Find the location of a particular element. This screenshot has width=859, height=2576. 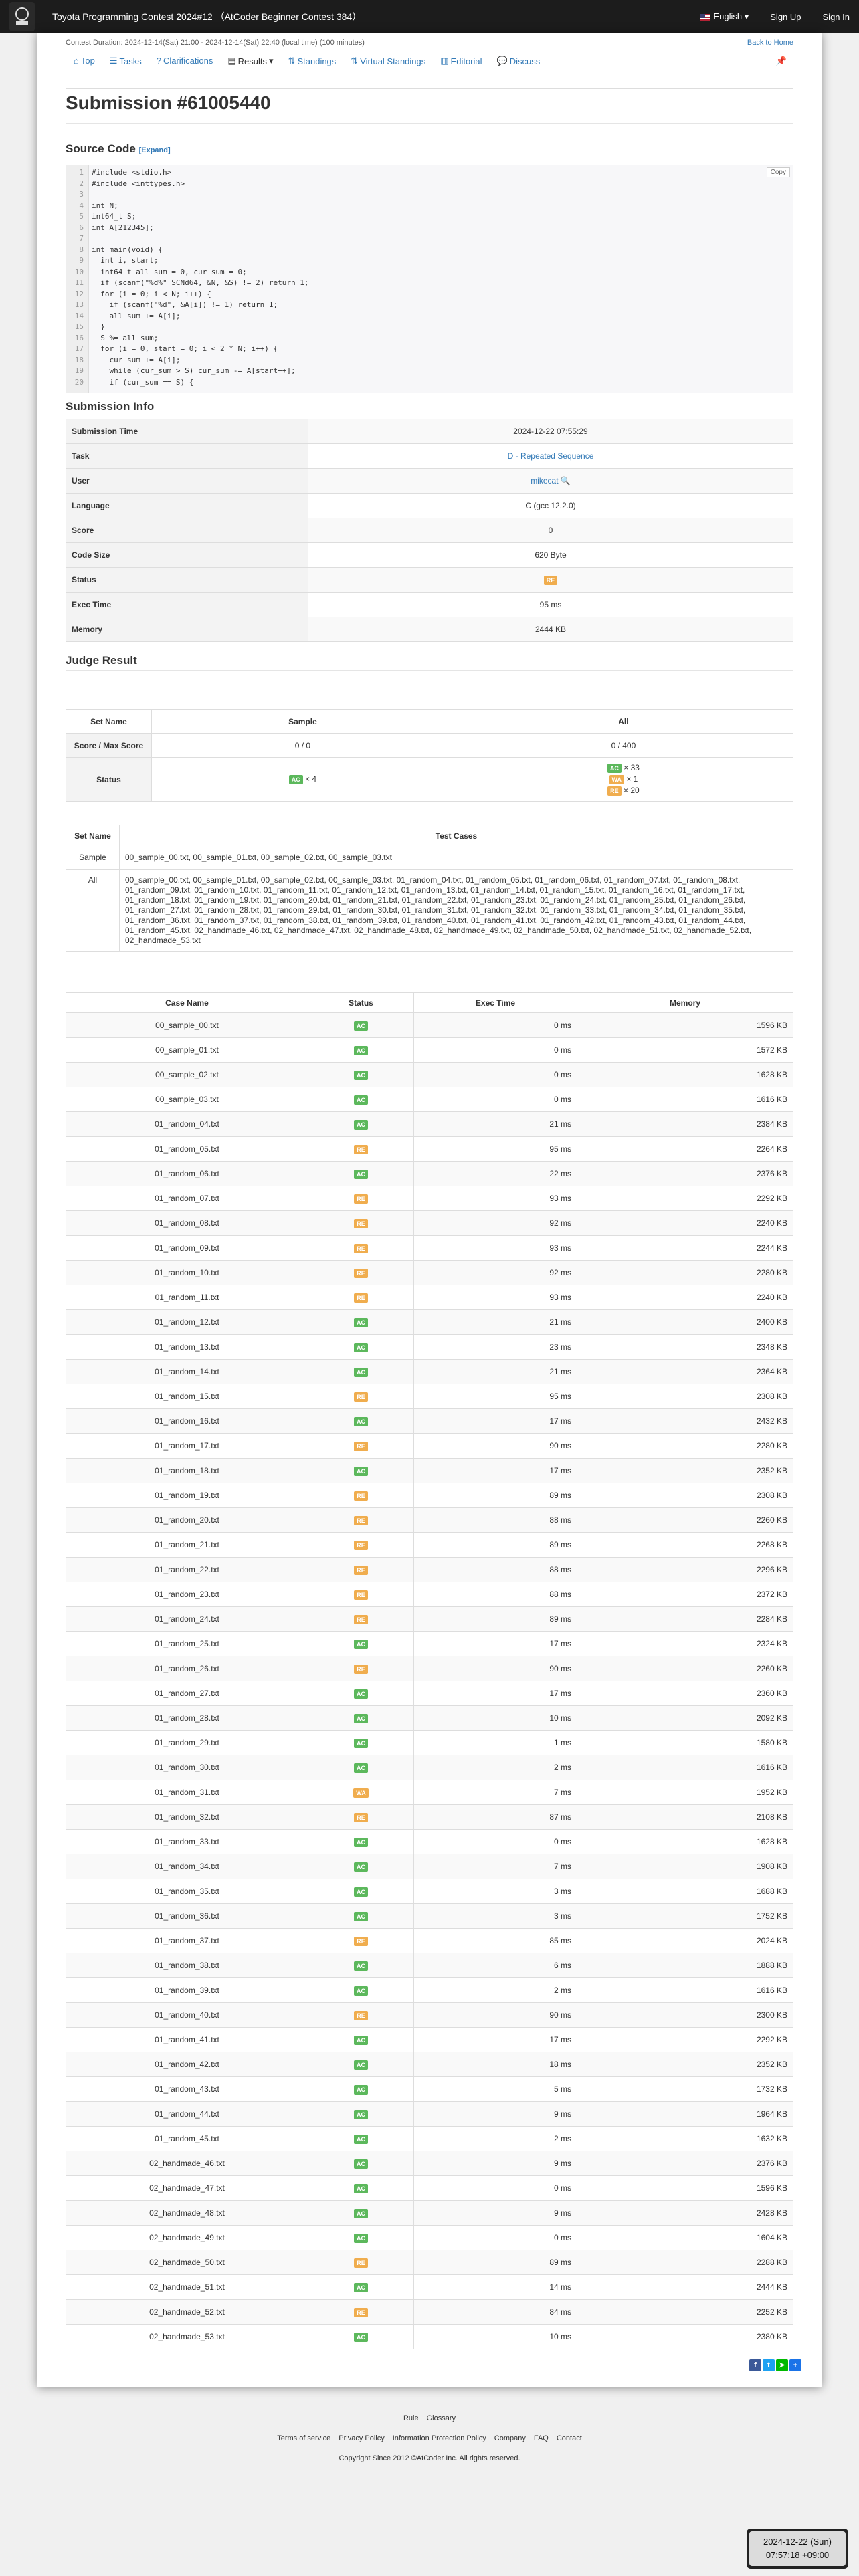

memory-cell: 1572 KB is located at coordinates (685, 1050).